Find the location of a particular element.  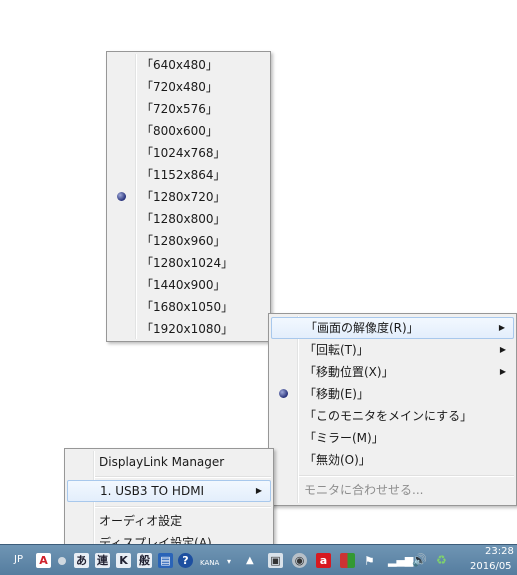

item-label: 「720x480」 is located at coordinates (179, 87).